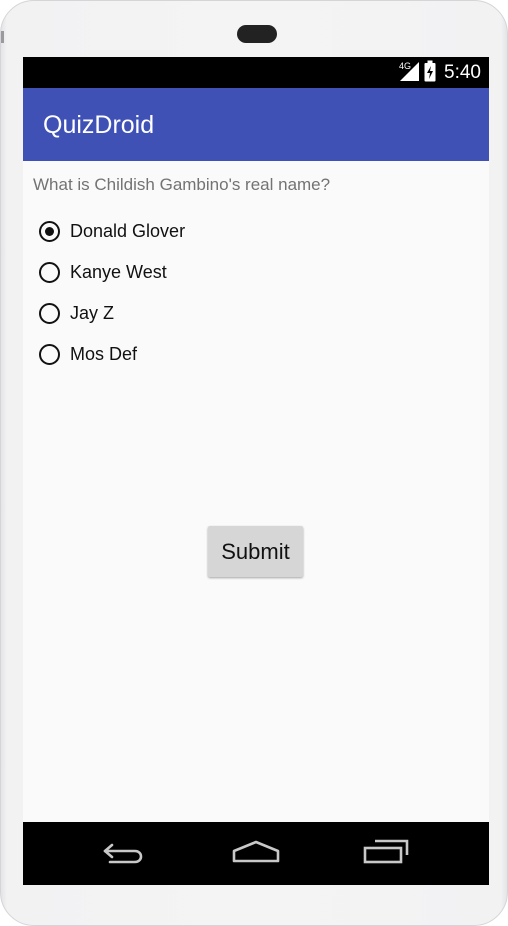 This screenshot has width=508, height=926. I want to click on submit-button: Submit, so click(255, 551).